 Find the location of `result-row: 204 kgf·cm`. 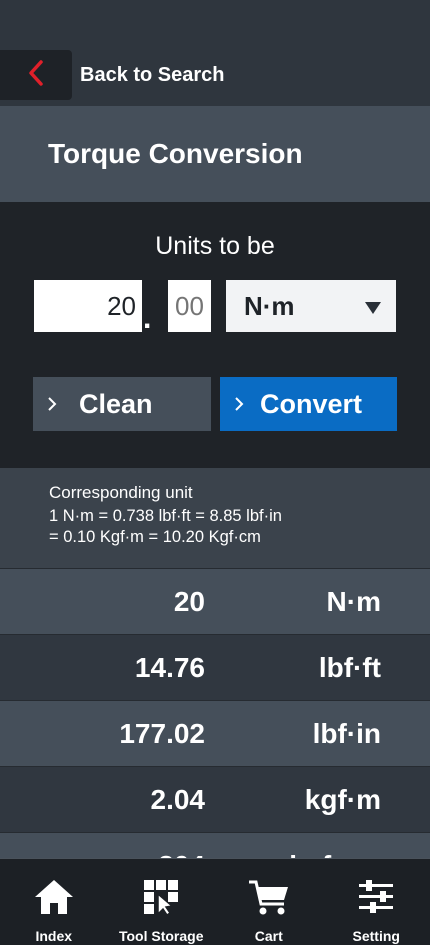

result-row: 204 kgf·cm is located at coordinates (215, 845).